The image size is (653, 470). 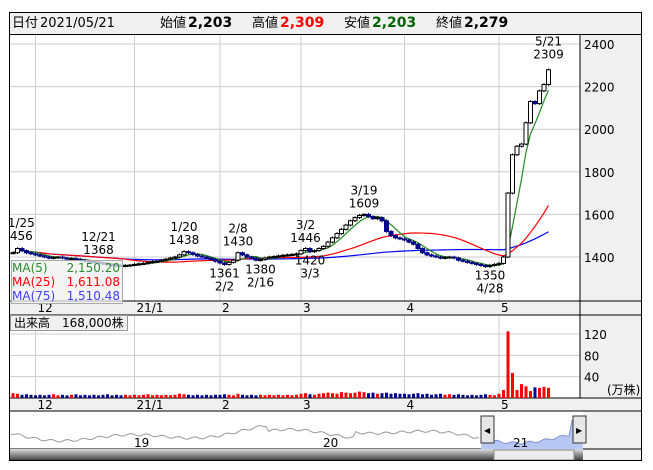 What do you see at coordinates (595, 335) in the screenshot?
I see `volume-tick-label: 120` at bounding box center [595, 335].